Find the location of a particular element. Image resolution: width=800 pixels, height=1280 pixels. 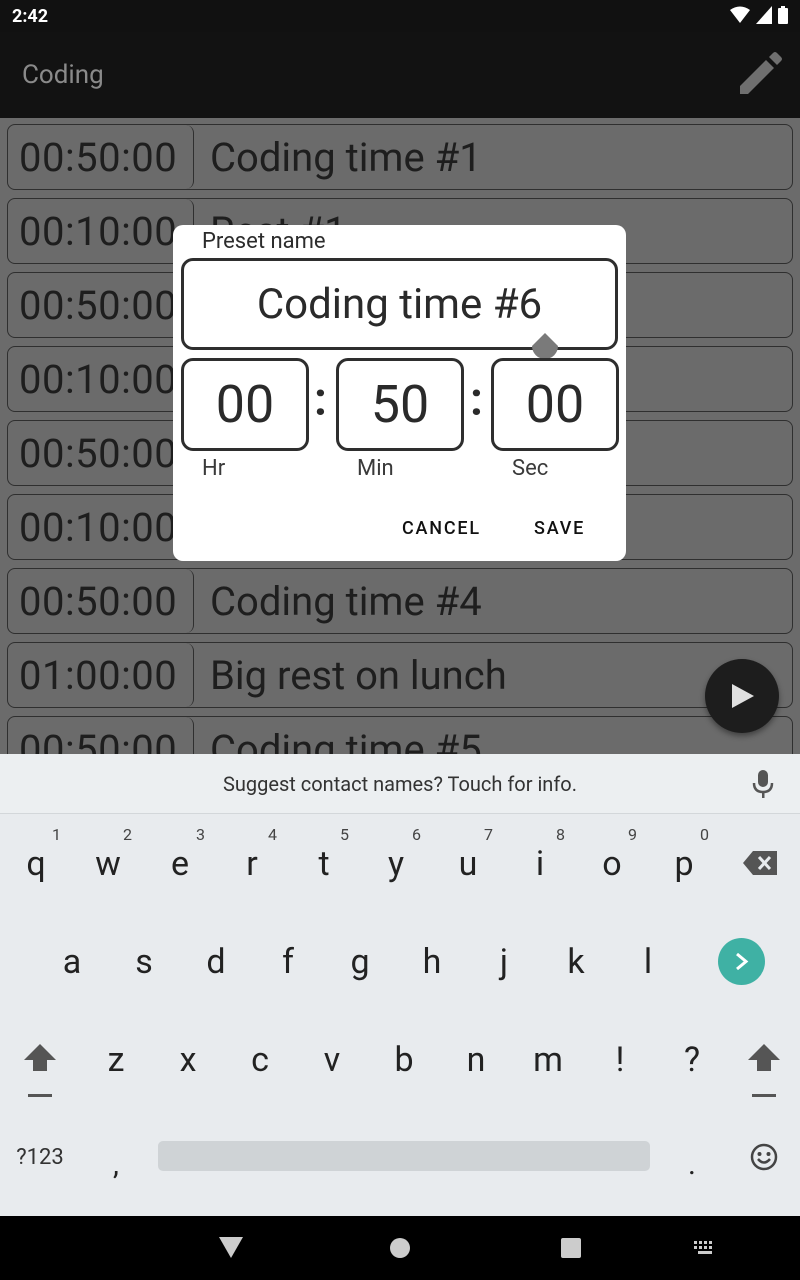

key-n: n is located at coordinates (476, 1060).